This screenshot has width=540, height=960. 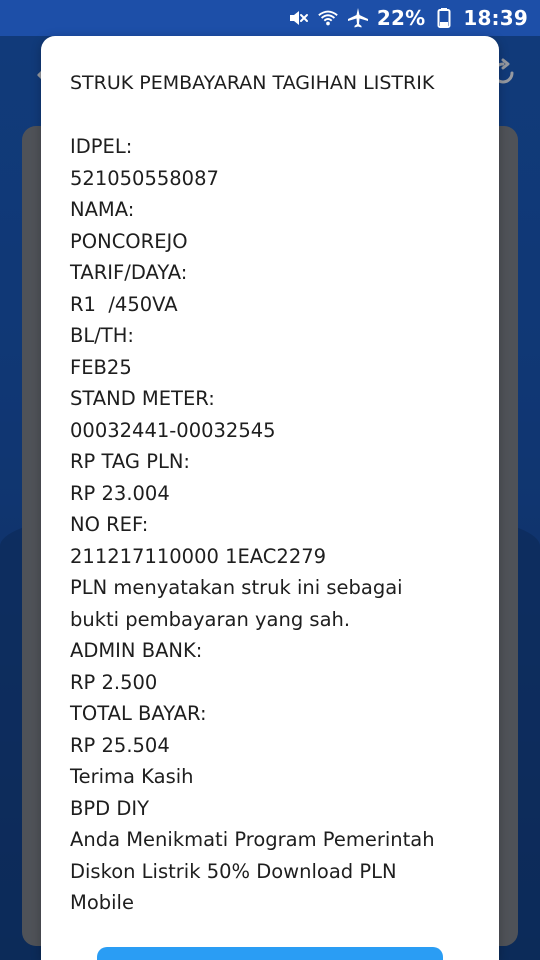 I want to click on blth-label: BL/TH:, so click(x=102, y=335).